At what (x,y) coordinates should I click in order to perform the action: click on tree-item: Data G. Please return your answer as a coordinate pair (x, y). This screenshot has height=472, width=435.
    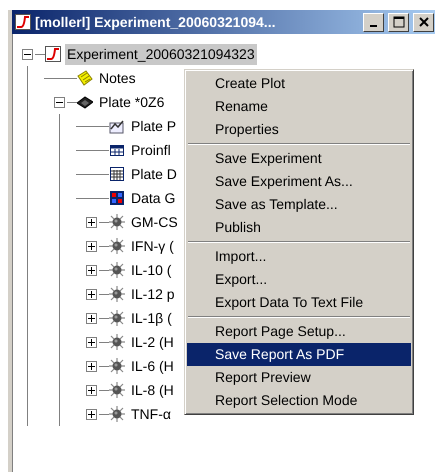
    Looking at the image, I should click on (153, 198).